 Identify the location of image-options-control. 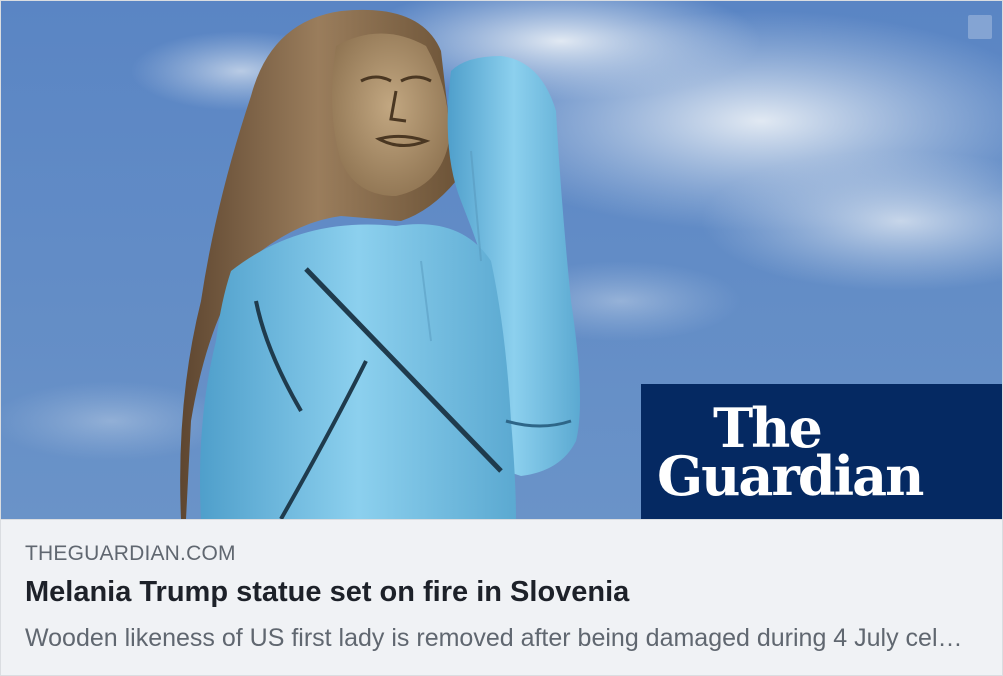
(980, 27).